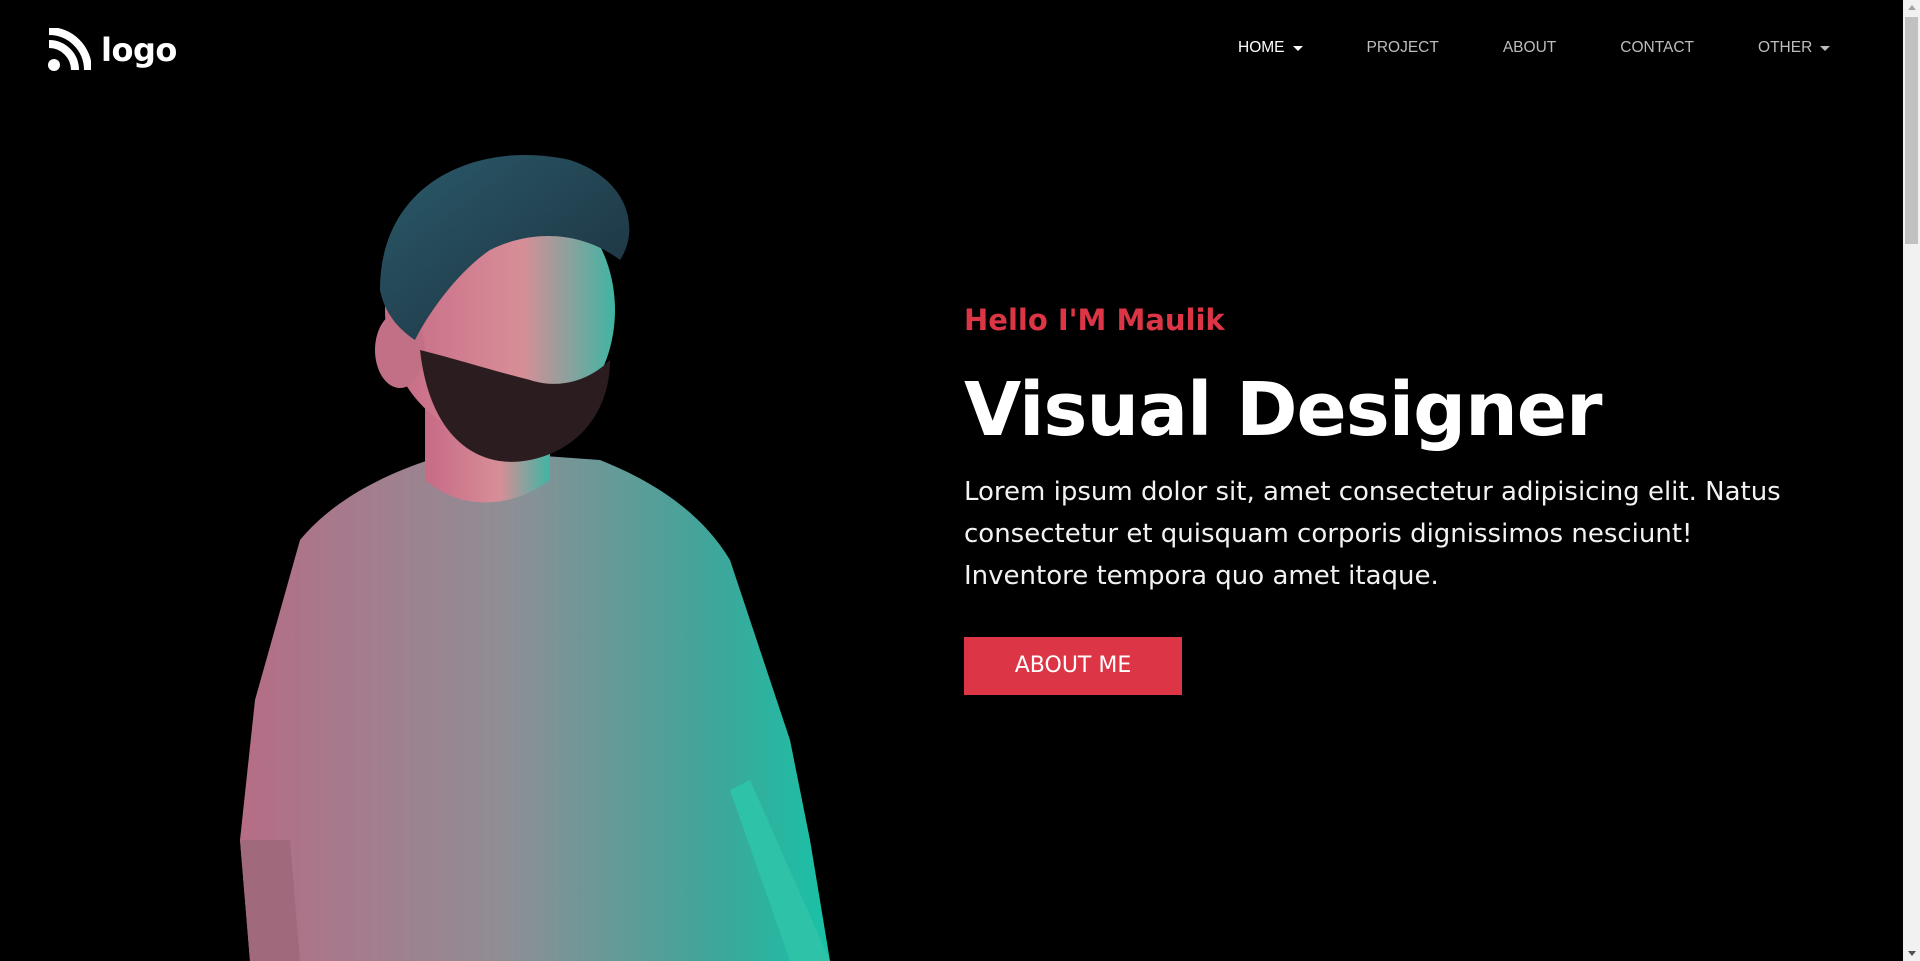 The width and height of the screenshot is (1920, 961). I want to click on nav-item-contact: CONTACT, so click(1657, 48).